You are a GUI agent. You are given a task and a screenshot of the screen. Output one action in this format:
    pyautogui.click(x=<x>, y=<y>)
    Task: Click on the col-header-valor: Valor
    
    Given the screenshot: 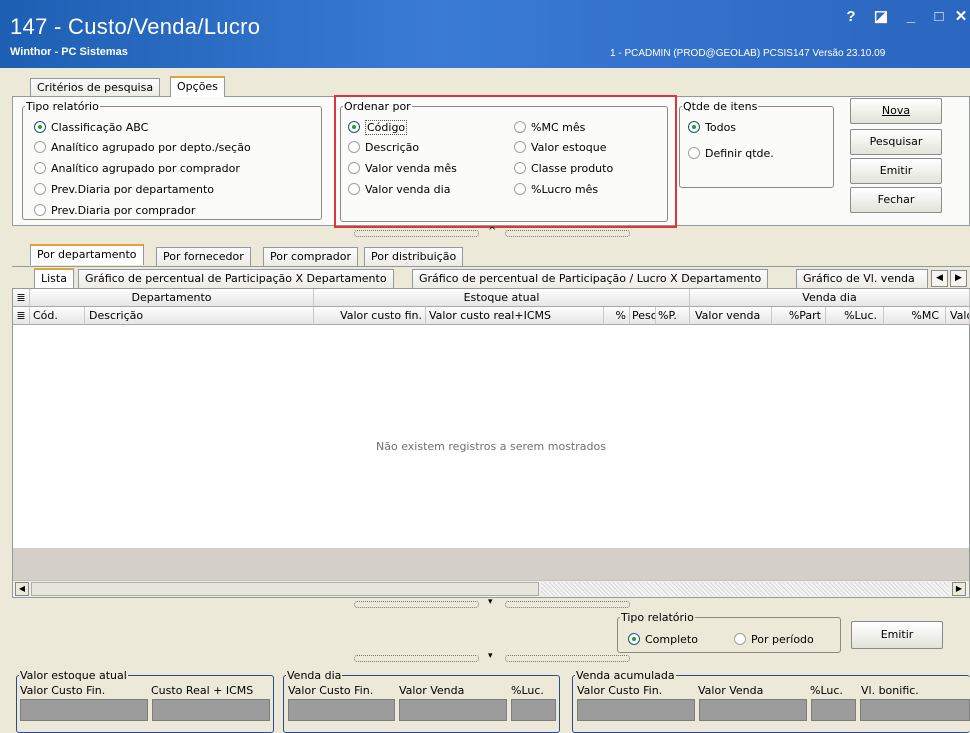 What is the action you would take?
    pyautogui.click(x=958, y=316)
    